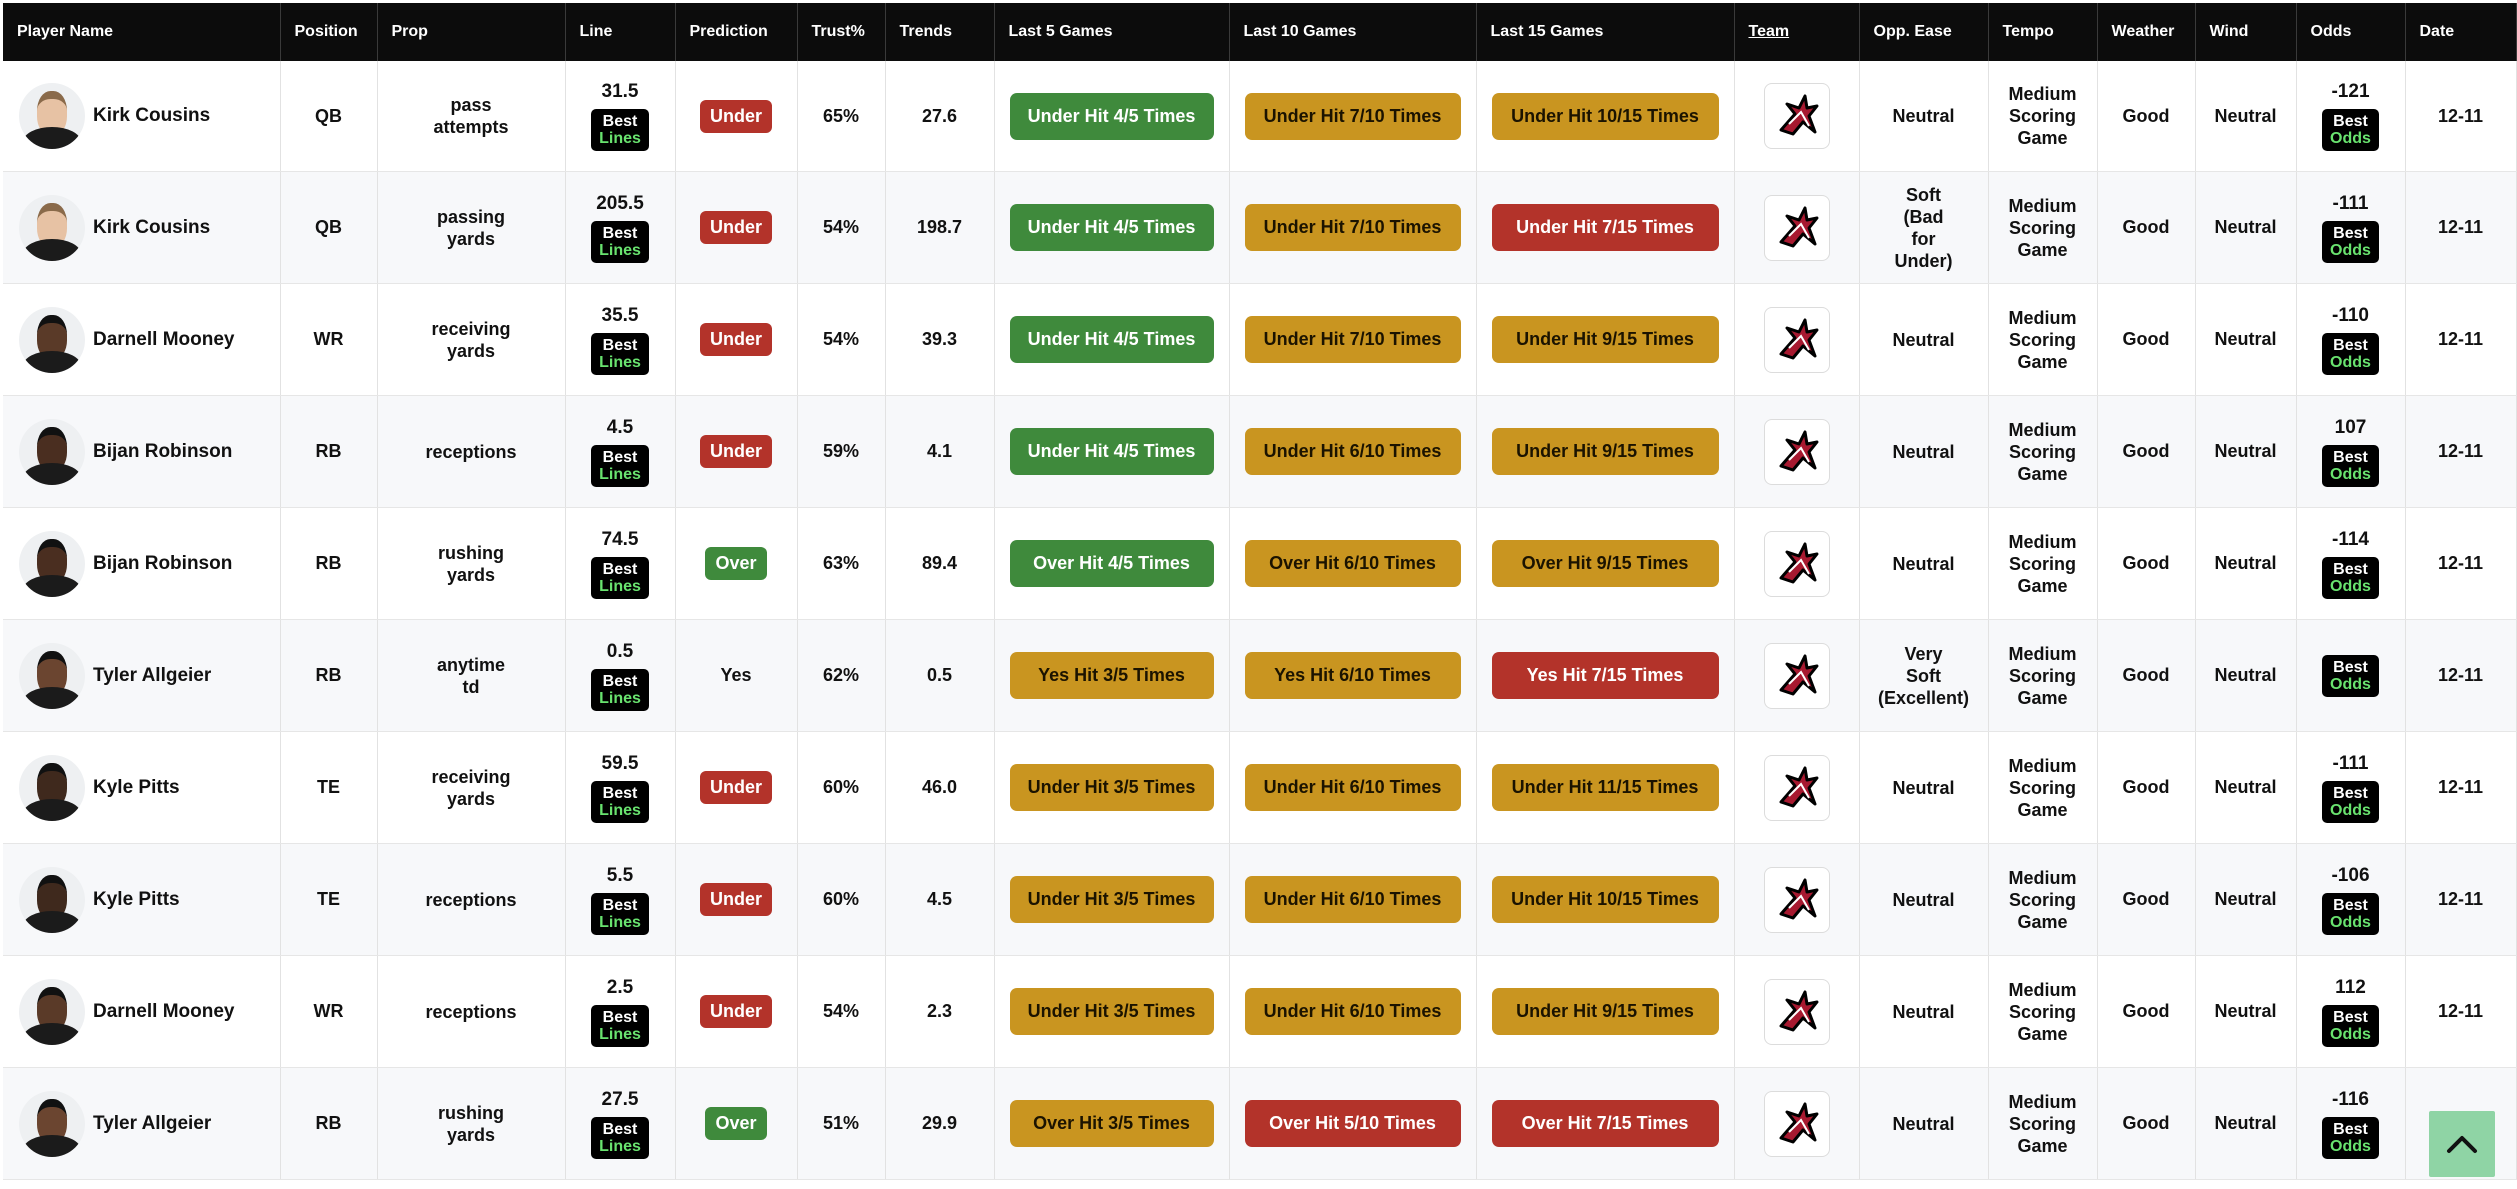 This screenshot has width=2517, height=1189. What do you see at coordinates (2146, 32) in the screenshot?
I see `header-weather: Weather` at bounding box center [2146, 32].